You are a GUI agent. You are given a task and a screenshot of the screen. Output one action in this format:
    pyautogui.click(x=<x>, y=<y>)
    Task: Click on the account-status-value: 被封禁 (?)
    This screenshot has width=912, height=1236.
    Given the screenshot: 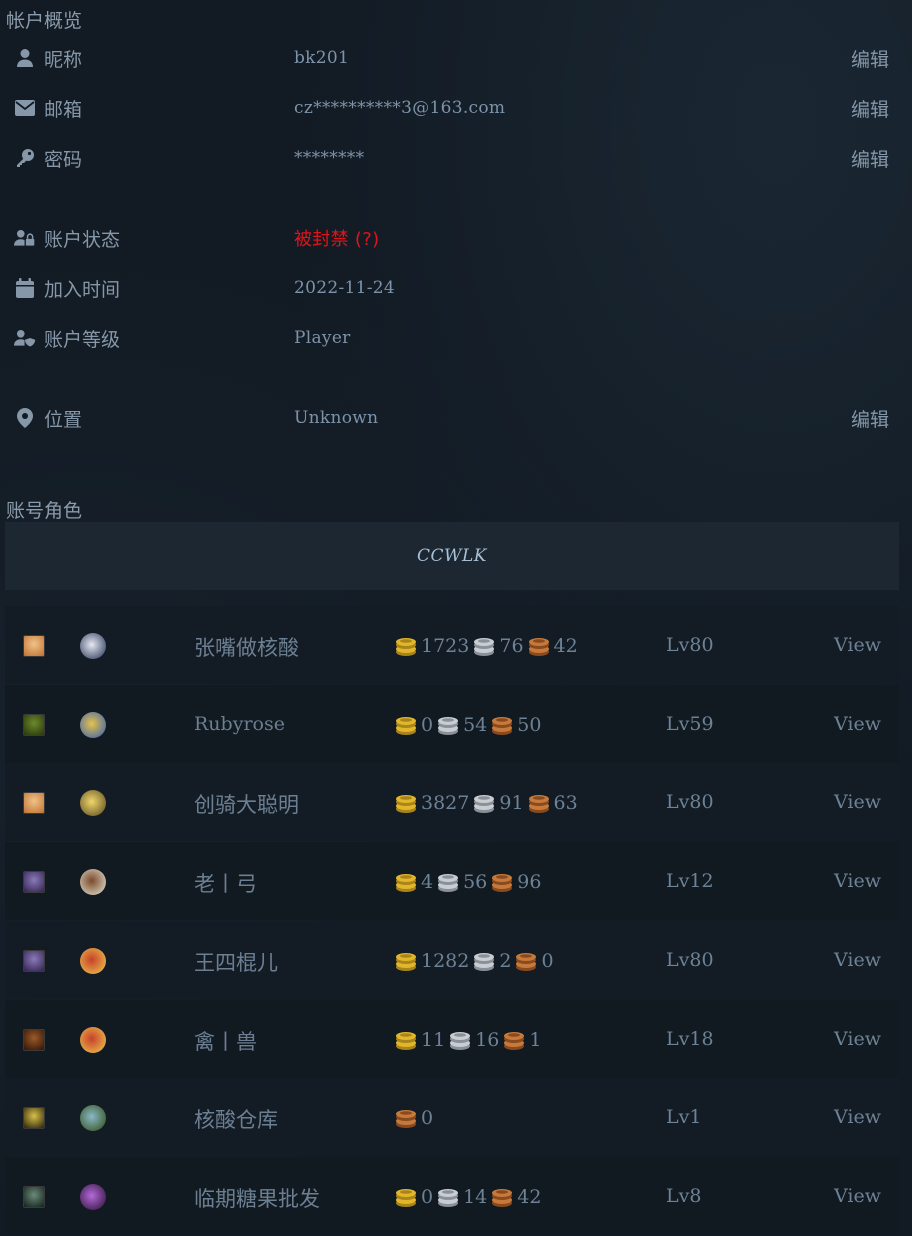 What is the action you would take?
    pyautogui.click(x=336, y=238)
    